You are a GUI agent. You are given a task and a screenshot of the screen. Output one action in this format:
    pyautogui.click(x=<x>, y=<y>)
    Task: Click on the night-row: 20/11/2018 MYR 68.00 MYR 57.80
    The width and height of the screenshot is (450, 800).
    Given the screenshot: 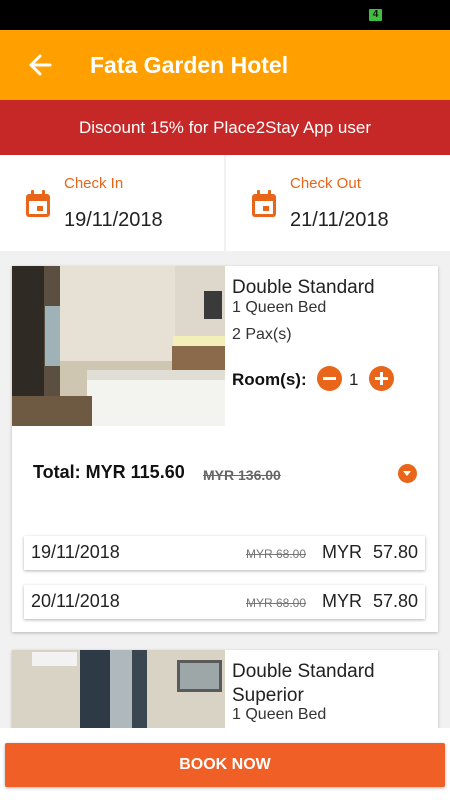 What is the action you would take?
    pyautogui.click(x=224, y=602)
    